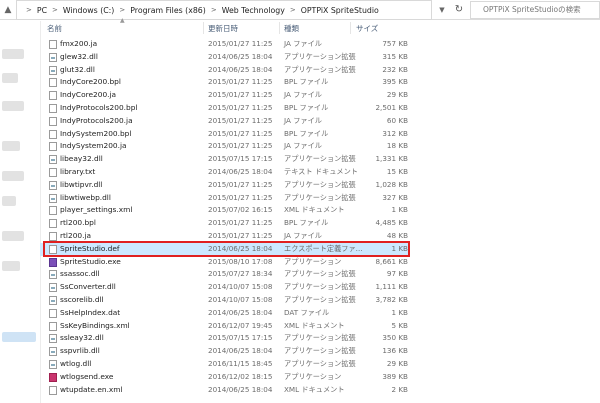  What do you see at coordinates (459, 10) in the screenshot?
I see `refresh-icon: ↻` at bounding box center [459, 10].